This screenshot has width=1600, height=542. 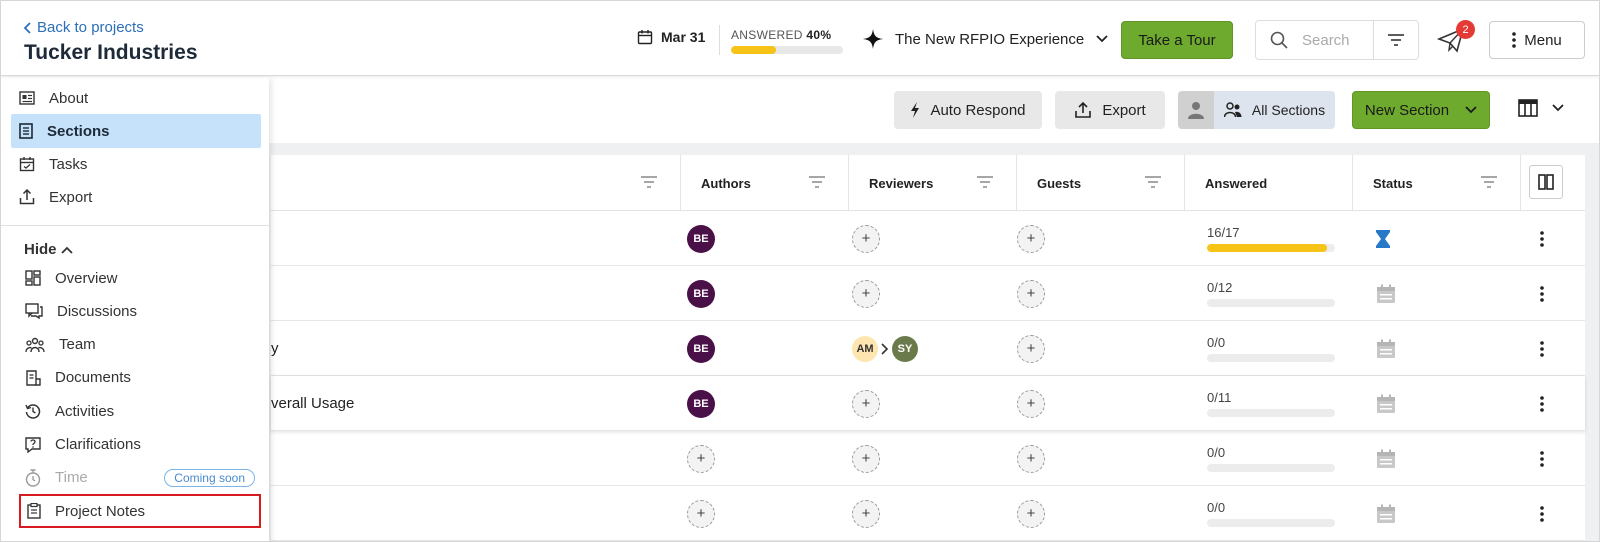 What do you see at coordinates (905, 348) in the screenshot?
I see `avatar: SY` at bounding box center [905, 348].